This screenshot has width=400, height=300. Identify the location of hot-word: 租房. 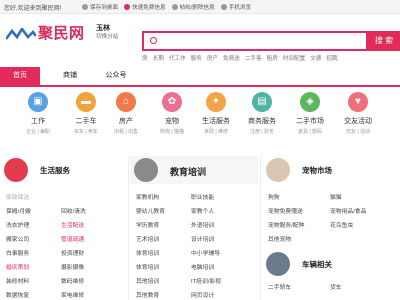
(272, 58).